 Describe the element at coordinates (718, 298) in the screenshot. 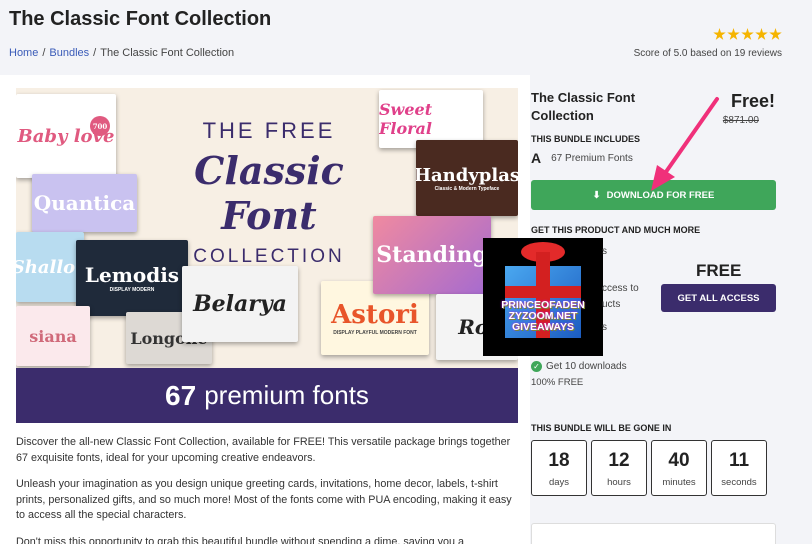

I see `get-all-access-button: GET ALL ACCESS` at that location.